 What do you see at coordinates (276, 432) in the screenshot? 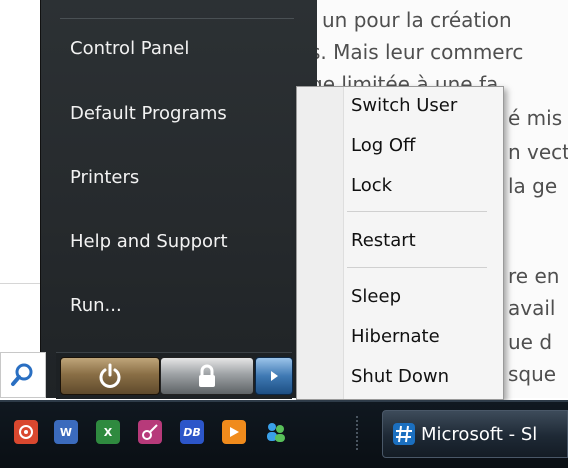
I see `contacts-icon` at bounding box center [276, 432].